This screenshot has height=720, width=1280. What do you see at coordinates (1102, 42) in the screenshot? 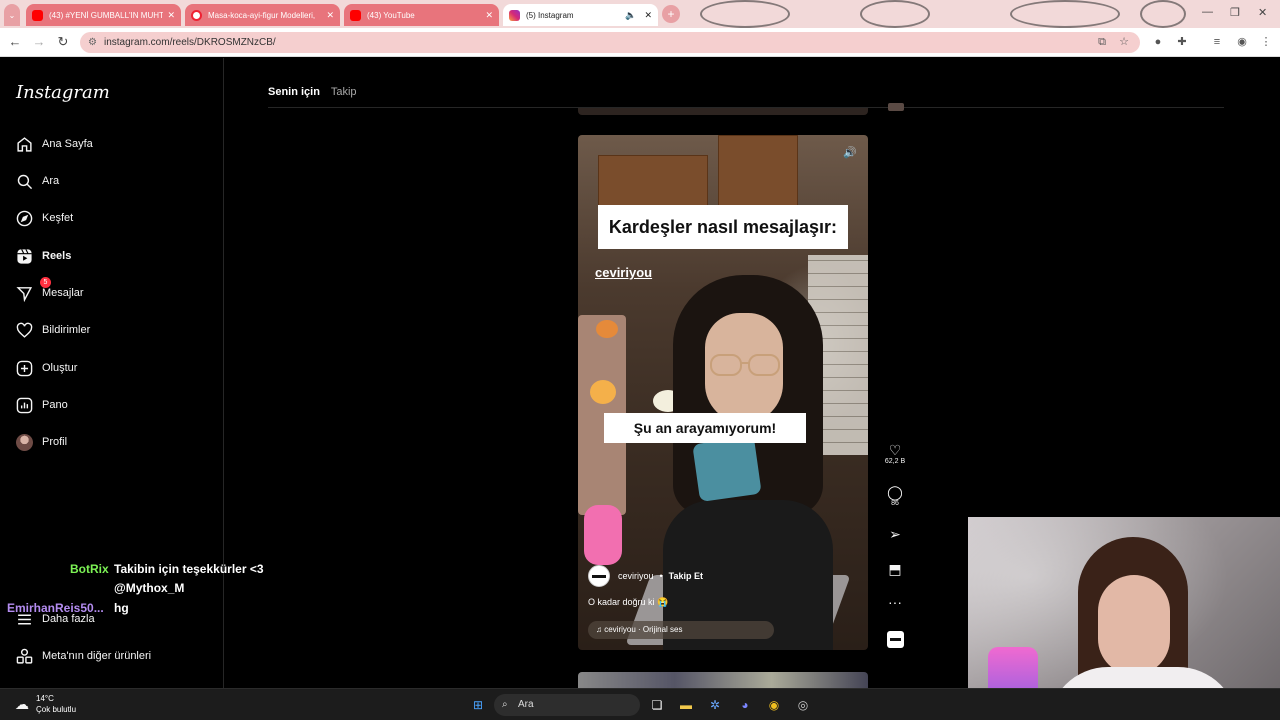
I see `install-app-icon: ⧉` at bounding box center [1102, 42].